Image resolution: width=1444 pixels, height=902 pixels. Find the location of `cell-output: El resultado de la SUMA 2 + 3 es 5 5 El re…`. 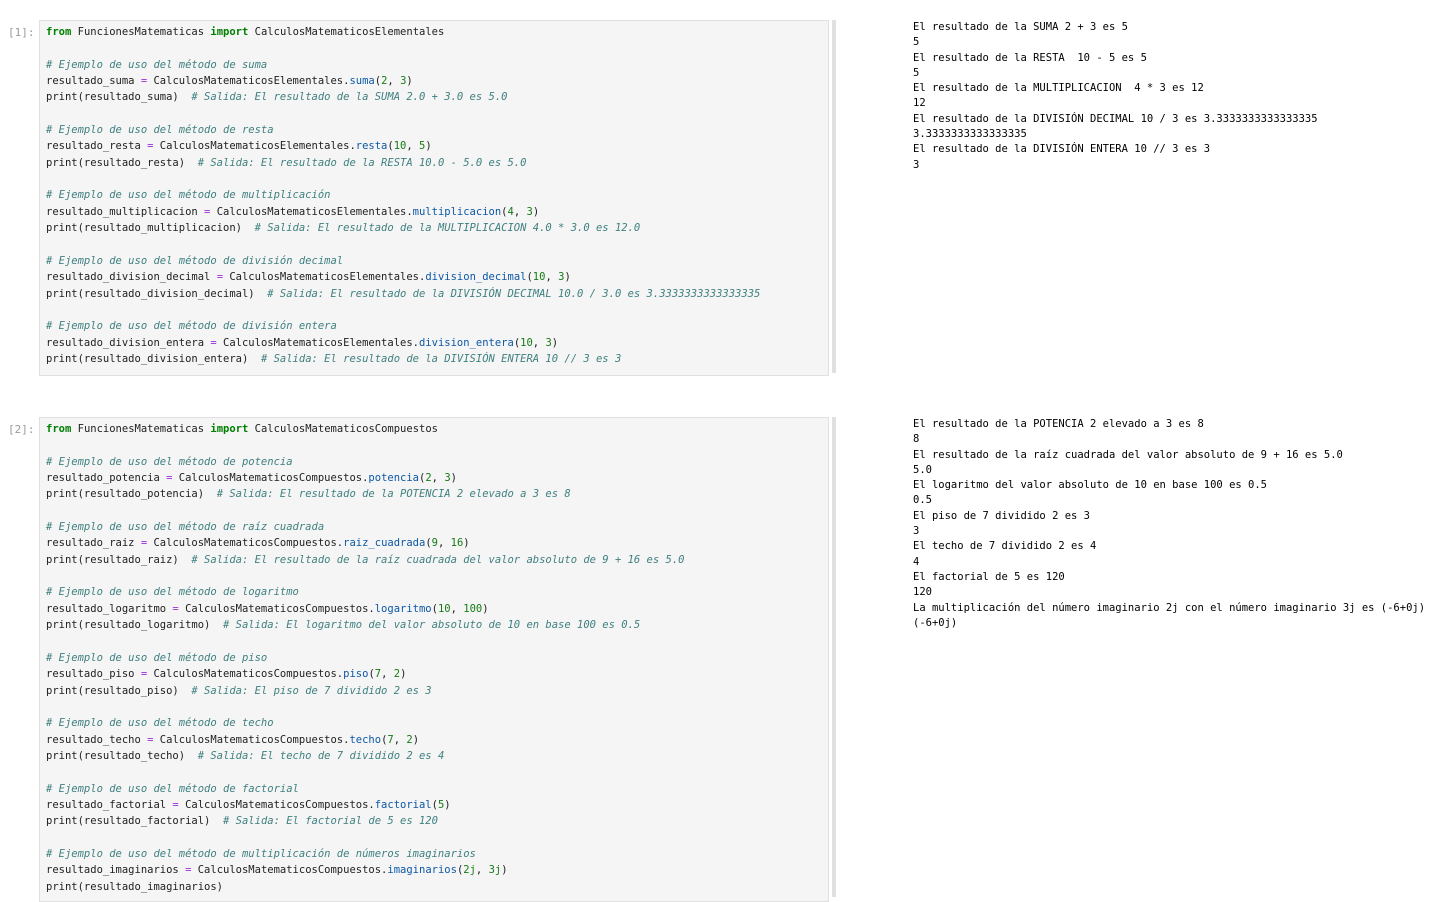

cell-output: El resultado de la SUMA 2 + 3 es 5 5 El re… is located at coordinates (1115, 96).